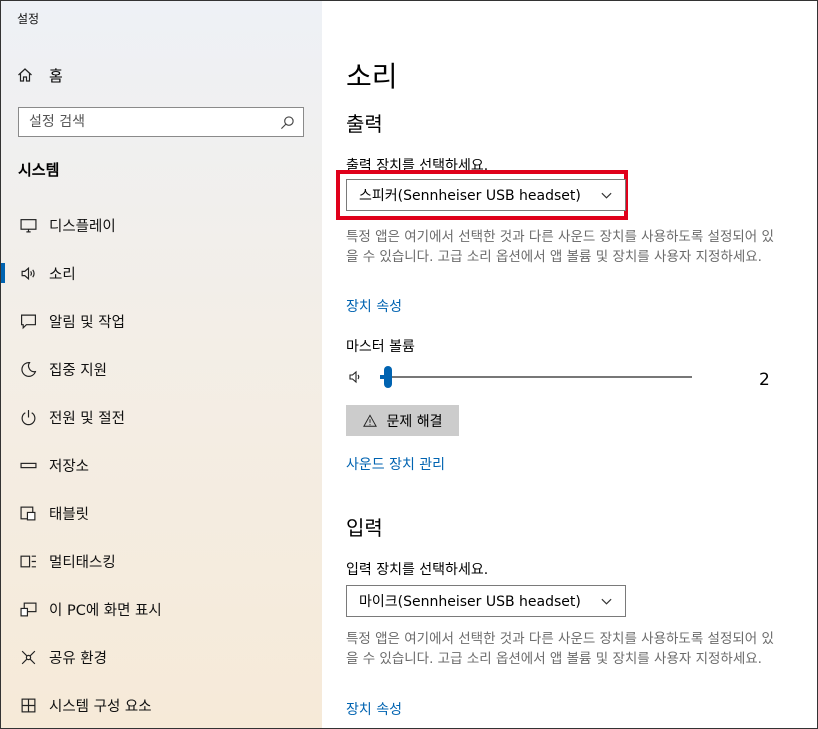  Describe the element at coordinates (28, 19) in the screenshot. I see `app-title: 설정` at that location.